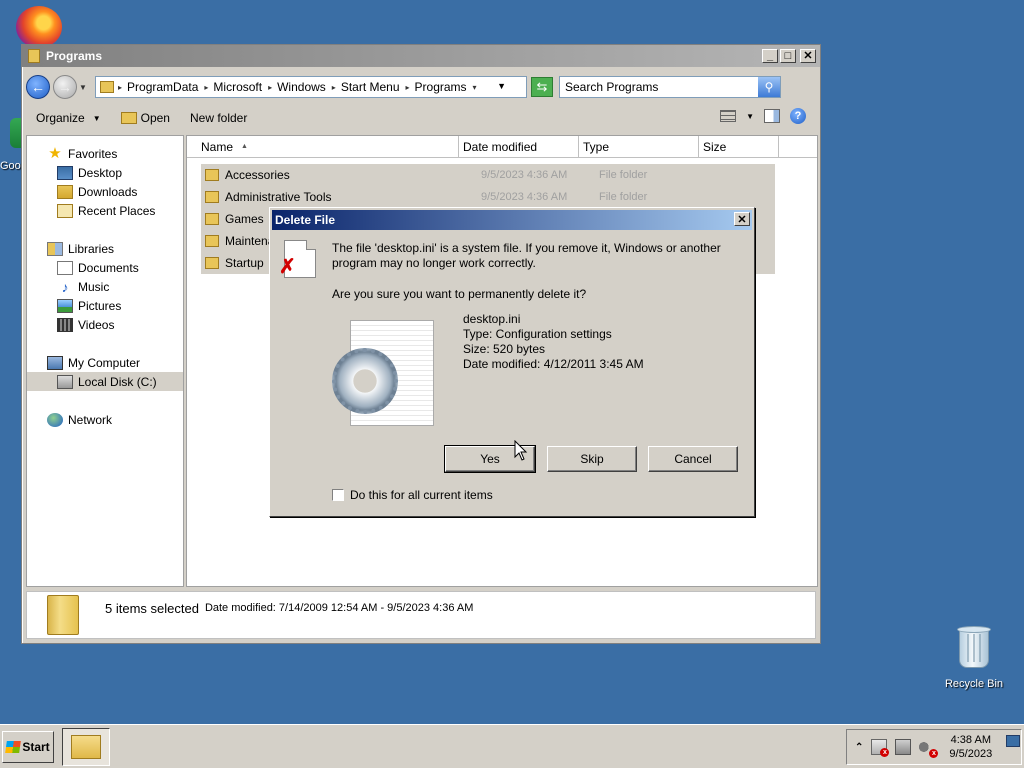  Describe the element at coordinates (693, 459) in the screenshot. I see `cancel-button: Cancel` at that location.